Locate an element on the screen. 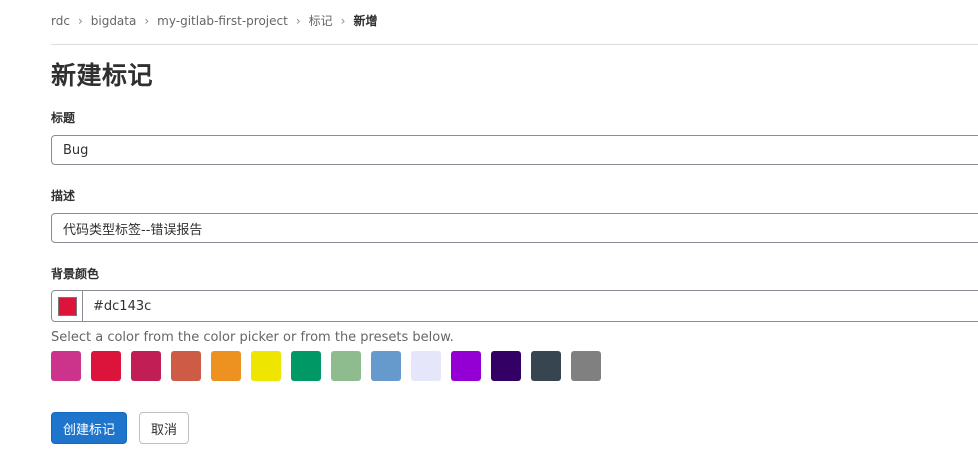 The width and height of the screenshot is (978, 462). description-input: 代码类型标签--错误报告 is located at coordinates (514, 228).